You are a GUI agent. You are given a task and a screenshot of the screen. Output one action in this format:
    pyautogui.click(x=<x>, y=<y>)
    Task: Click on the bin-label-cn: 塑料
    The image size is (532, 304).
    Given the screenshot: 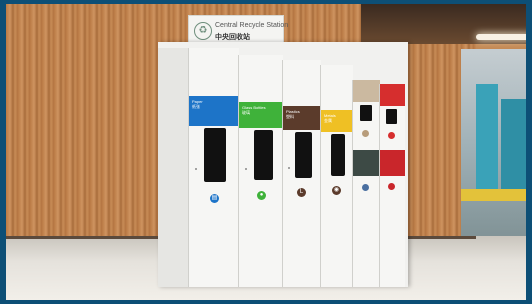 What is the action you would take?
    pyautogui.click(x=290, y=116)
    